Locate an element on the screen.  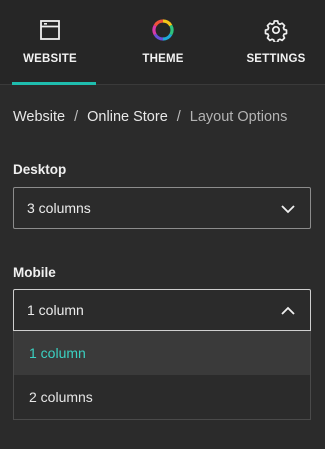
tab-settings: SETTINGS is located at coordinates (276, 42).